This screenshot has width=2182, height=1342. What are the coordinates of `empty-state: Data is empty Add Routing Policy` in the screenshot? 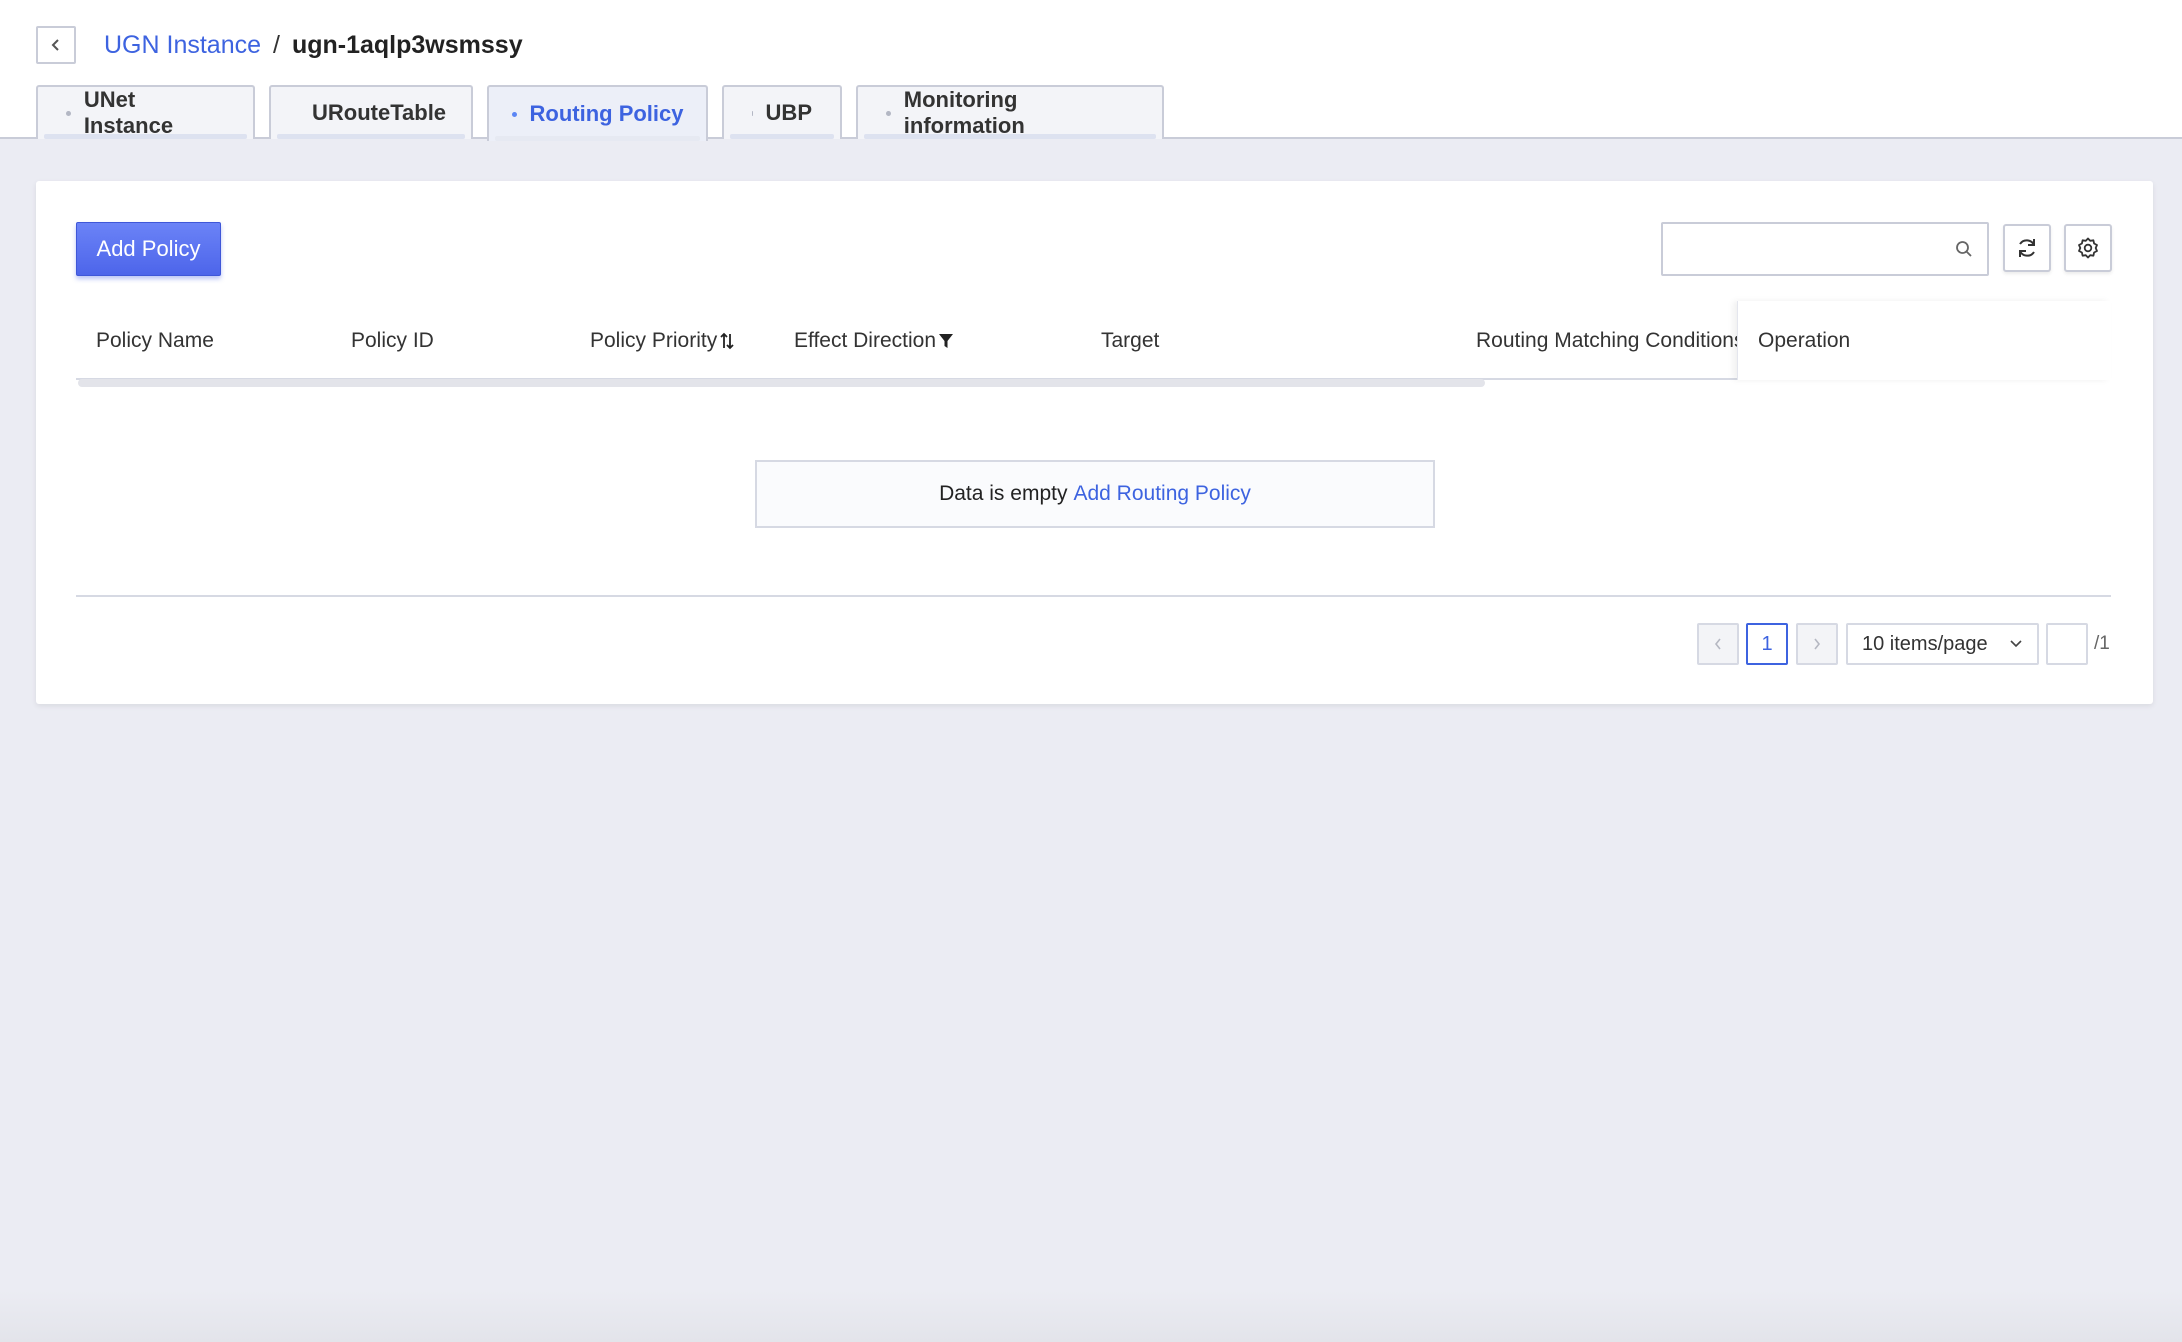 It's located at (1095, 494).